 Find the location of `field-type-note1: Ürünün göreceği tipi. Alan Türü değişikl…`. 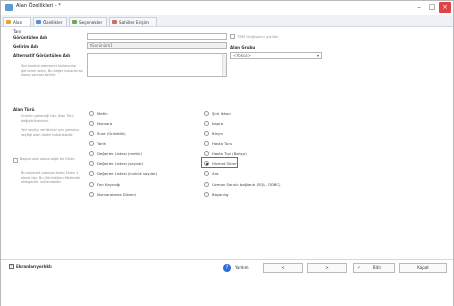

field-type-note1: Ürünün göreceği tipi. Alan Türü değişikl… is located at coordinates (47, 118).